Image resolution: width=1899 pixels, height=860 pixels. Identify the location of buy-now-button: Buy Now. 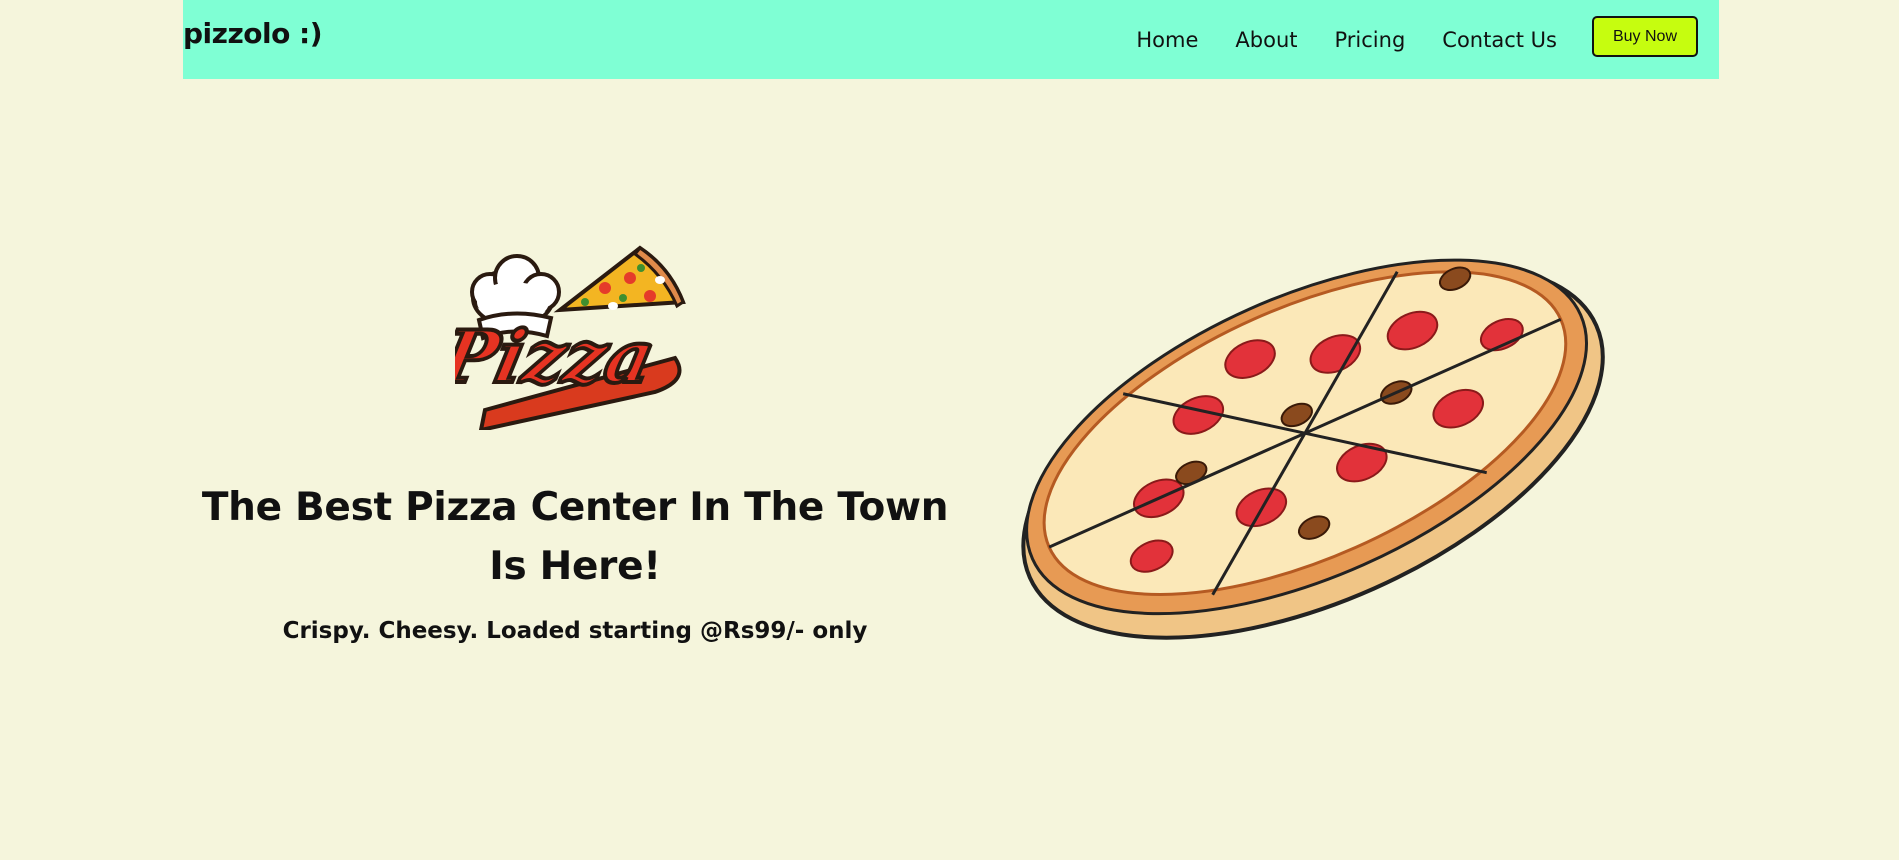
(1645, 36).